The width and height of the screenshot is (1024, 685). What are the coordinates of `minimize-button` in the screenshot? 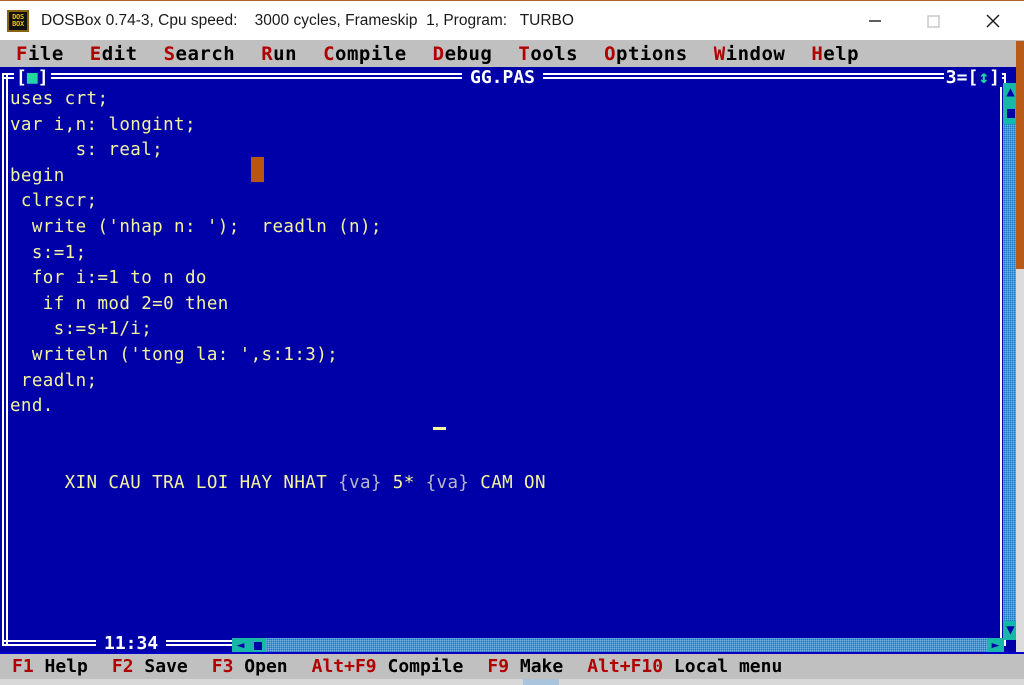 It's located at (875, 21).